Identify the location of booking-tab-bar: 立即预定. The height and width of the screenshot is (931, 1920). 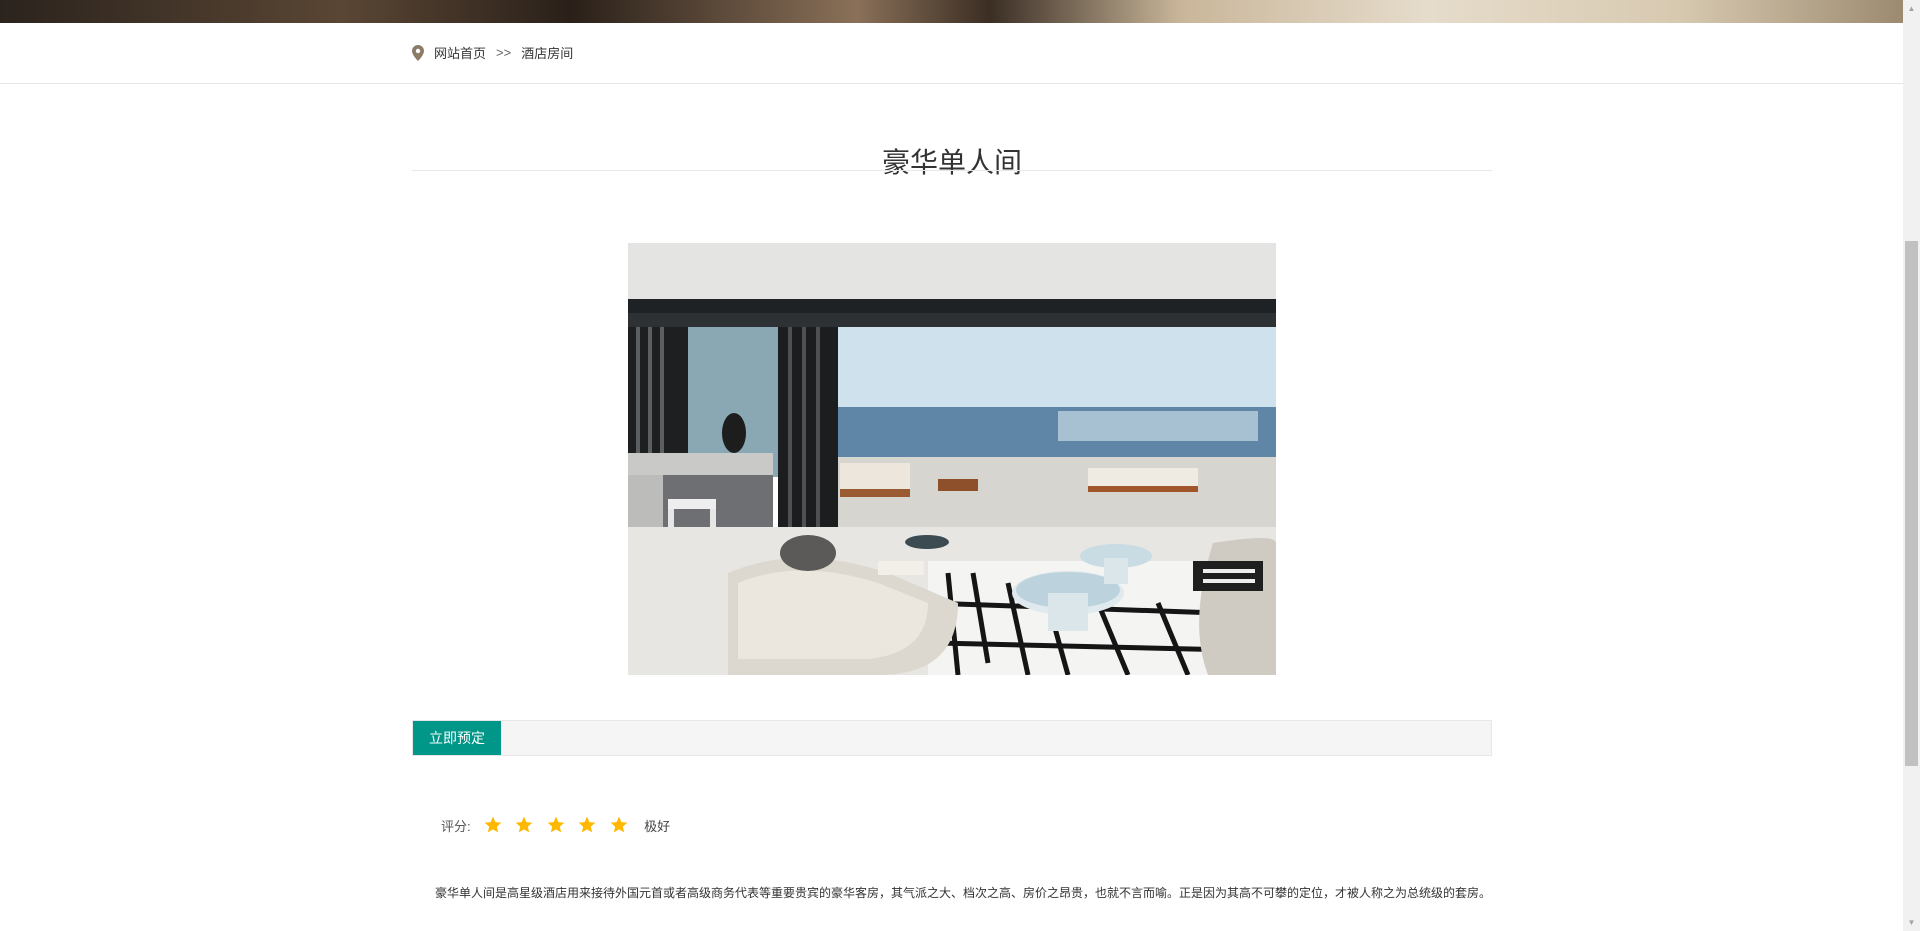
(952, 738).